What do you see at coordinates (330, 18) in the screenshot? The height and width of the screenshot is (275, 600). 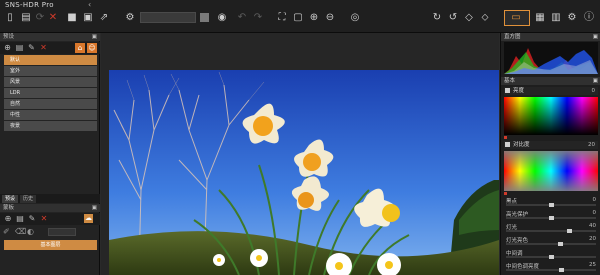 I see `zoom-out-icon: ⊖` at bounding box center [330, 18].